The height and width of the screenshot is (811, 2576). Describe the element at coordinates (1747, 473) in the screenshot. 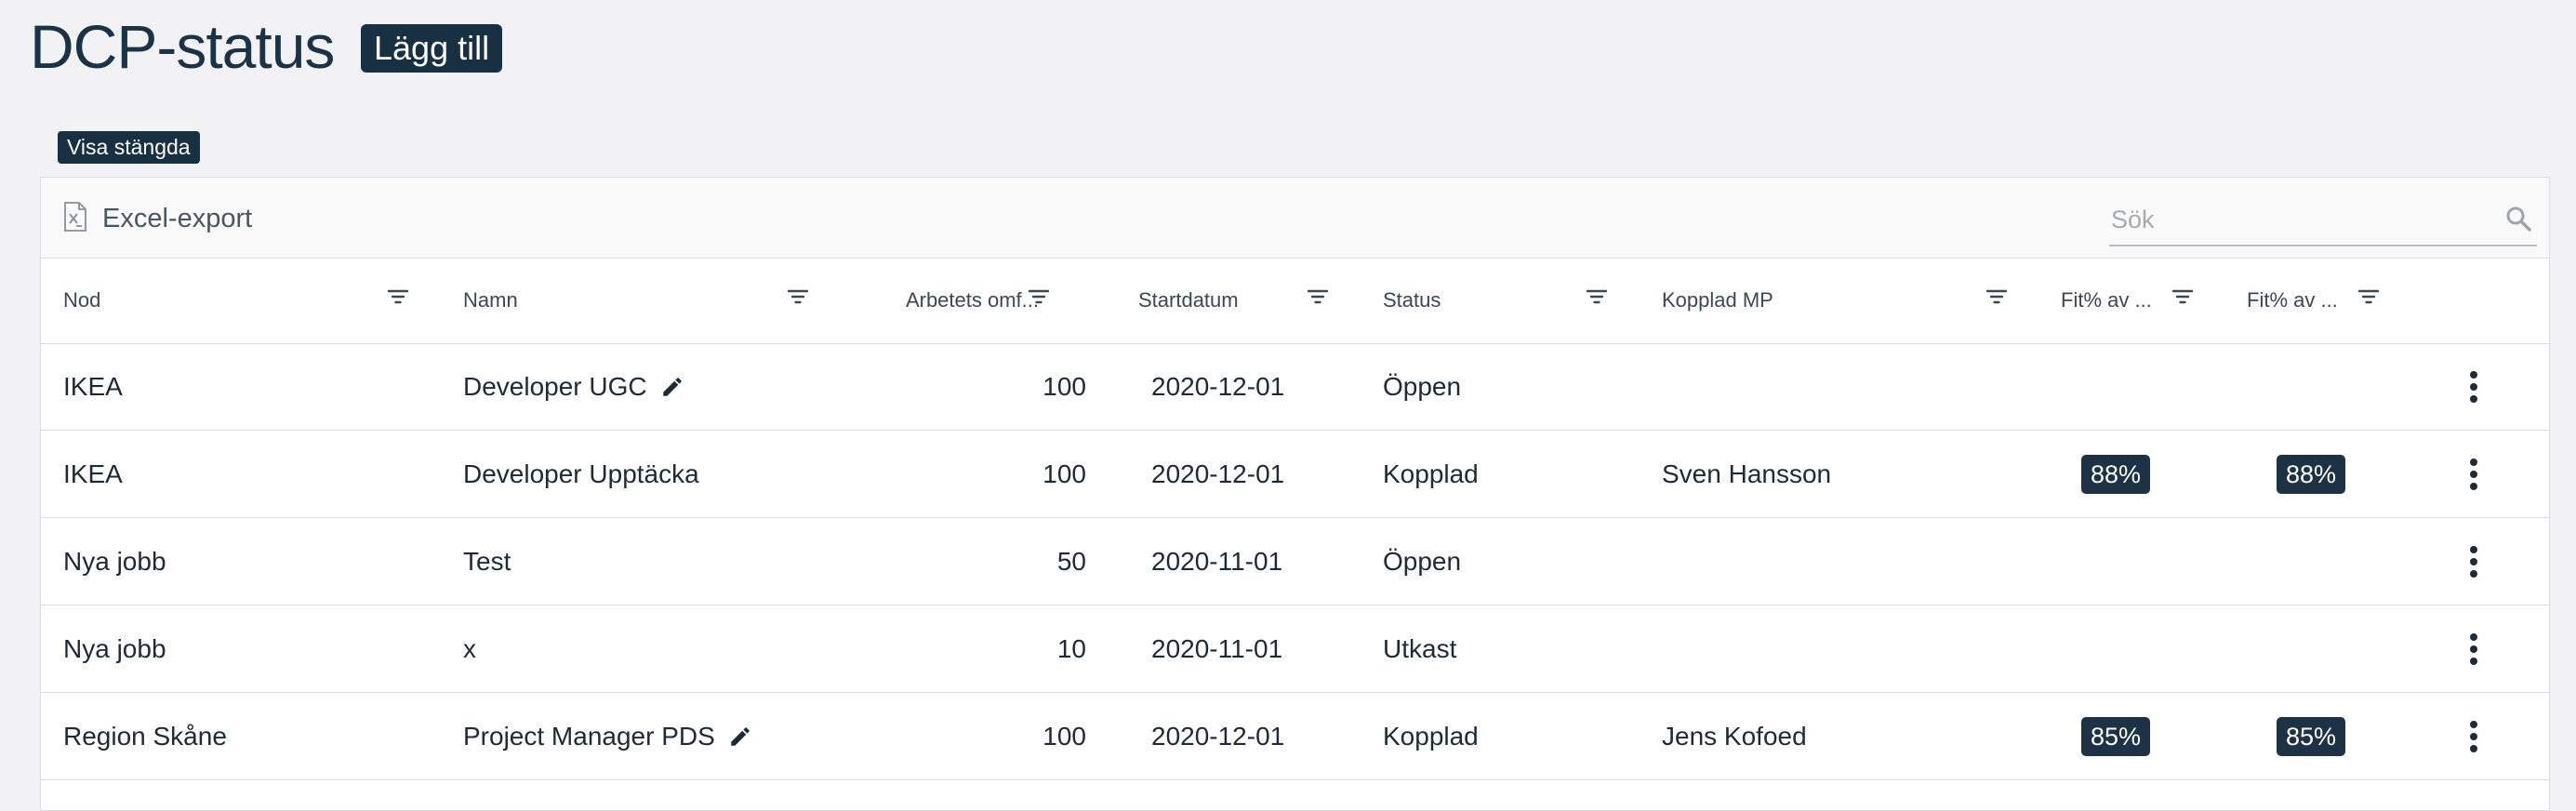

I see `cell-kopplad-mp: Sven Hansson` at that location.